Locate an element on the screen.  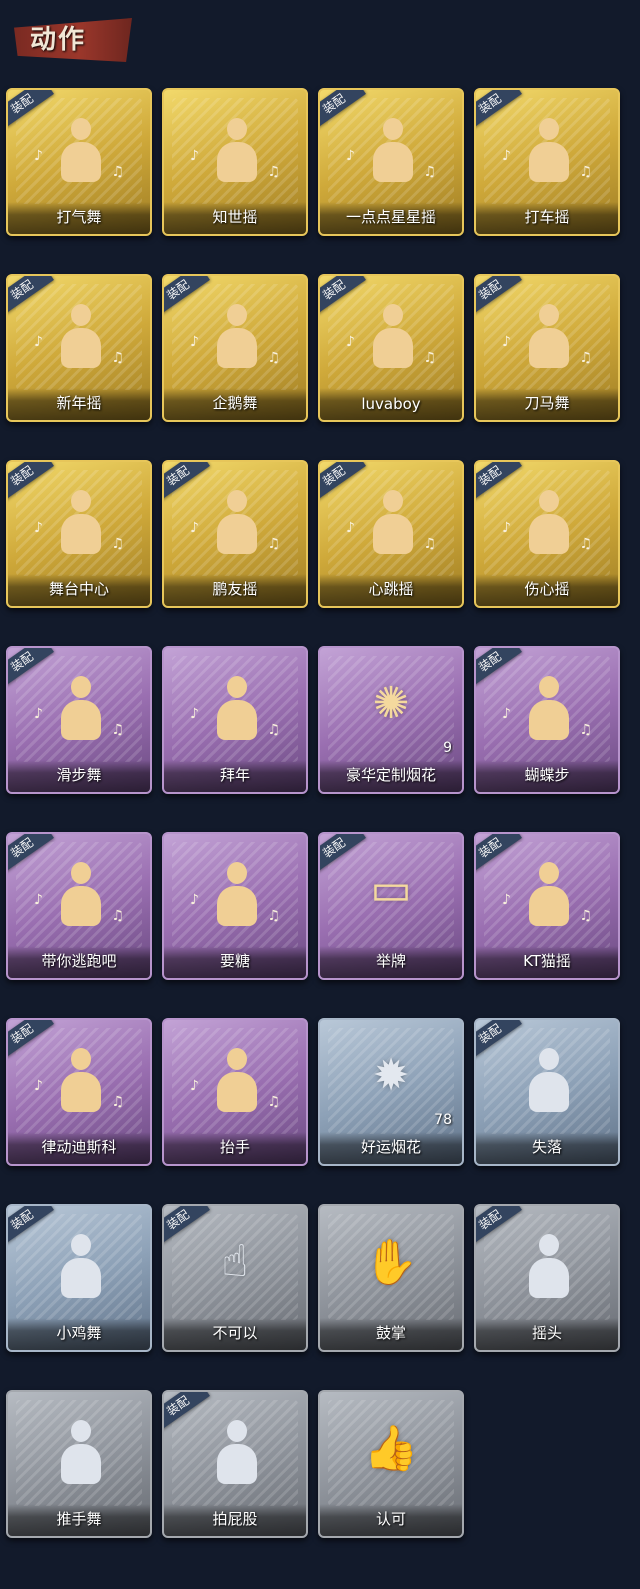
action-card: ♪ ♫ luvaboy 装配 is located at coordinates (391, 348).